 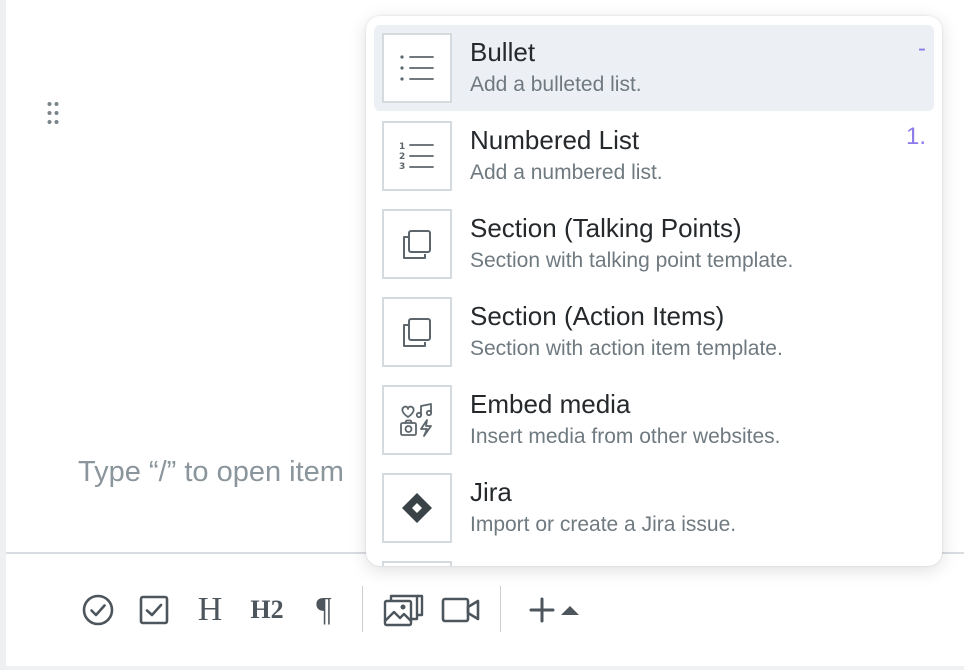 What do you see at coordinates (461, 610) in the screenshot?
I see `video-icon` at bounding box center [461, 610].